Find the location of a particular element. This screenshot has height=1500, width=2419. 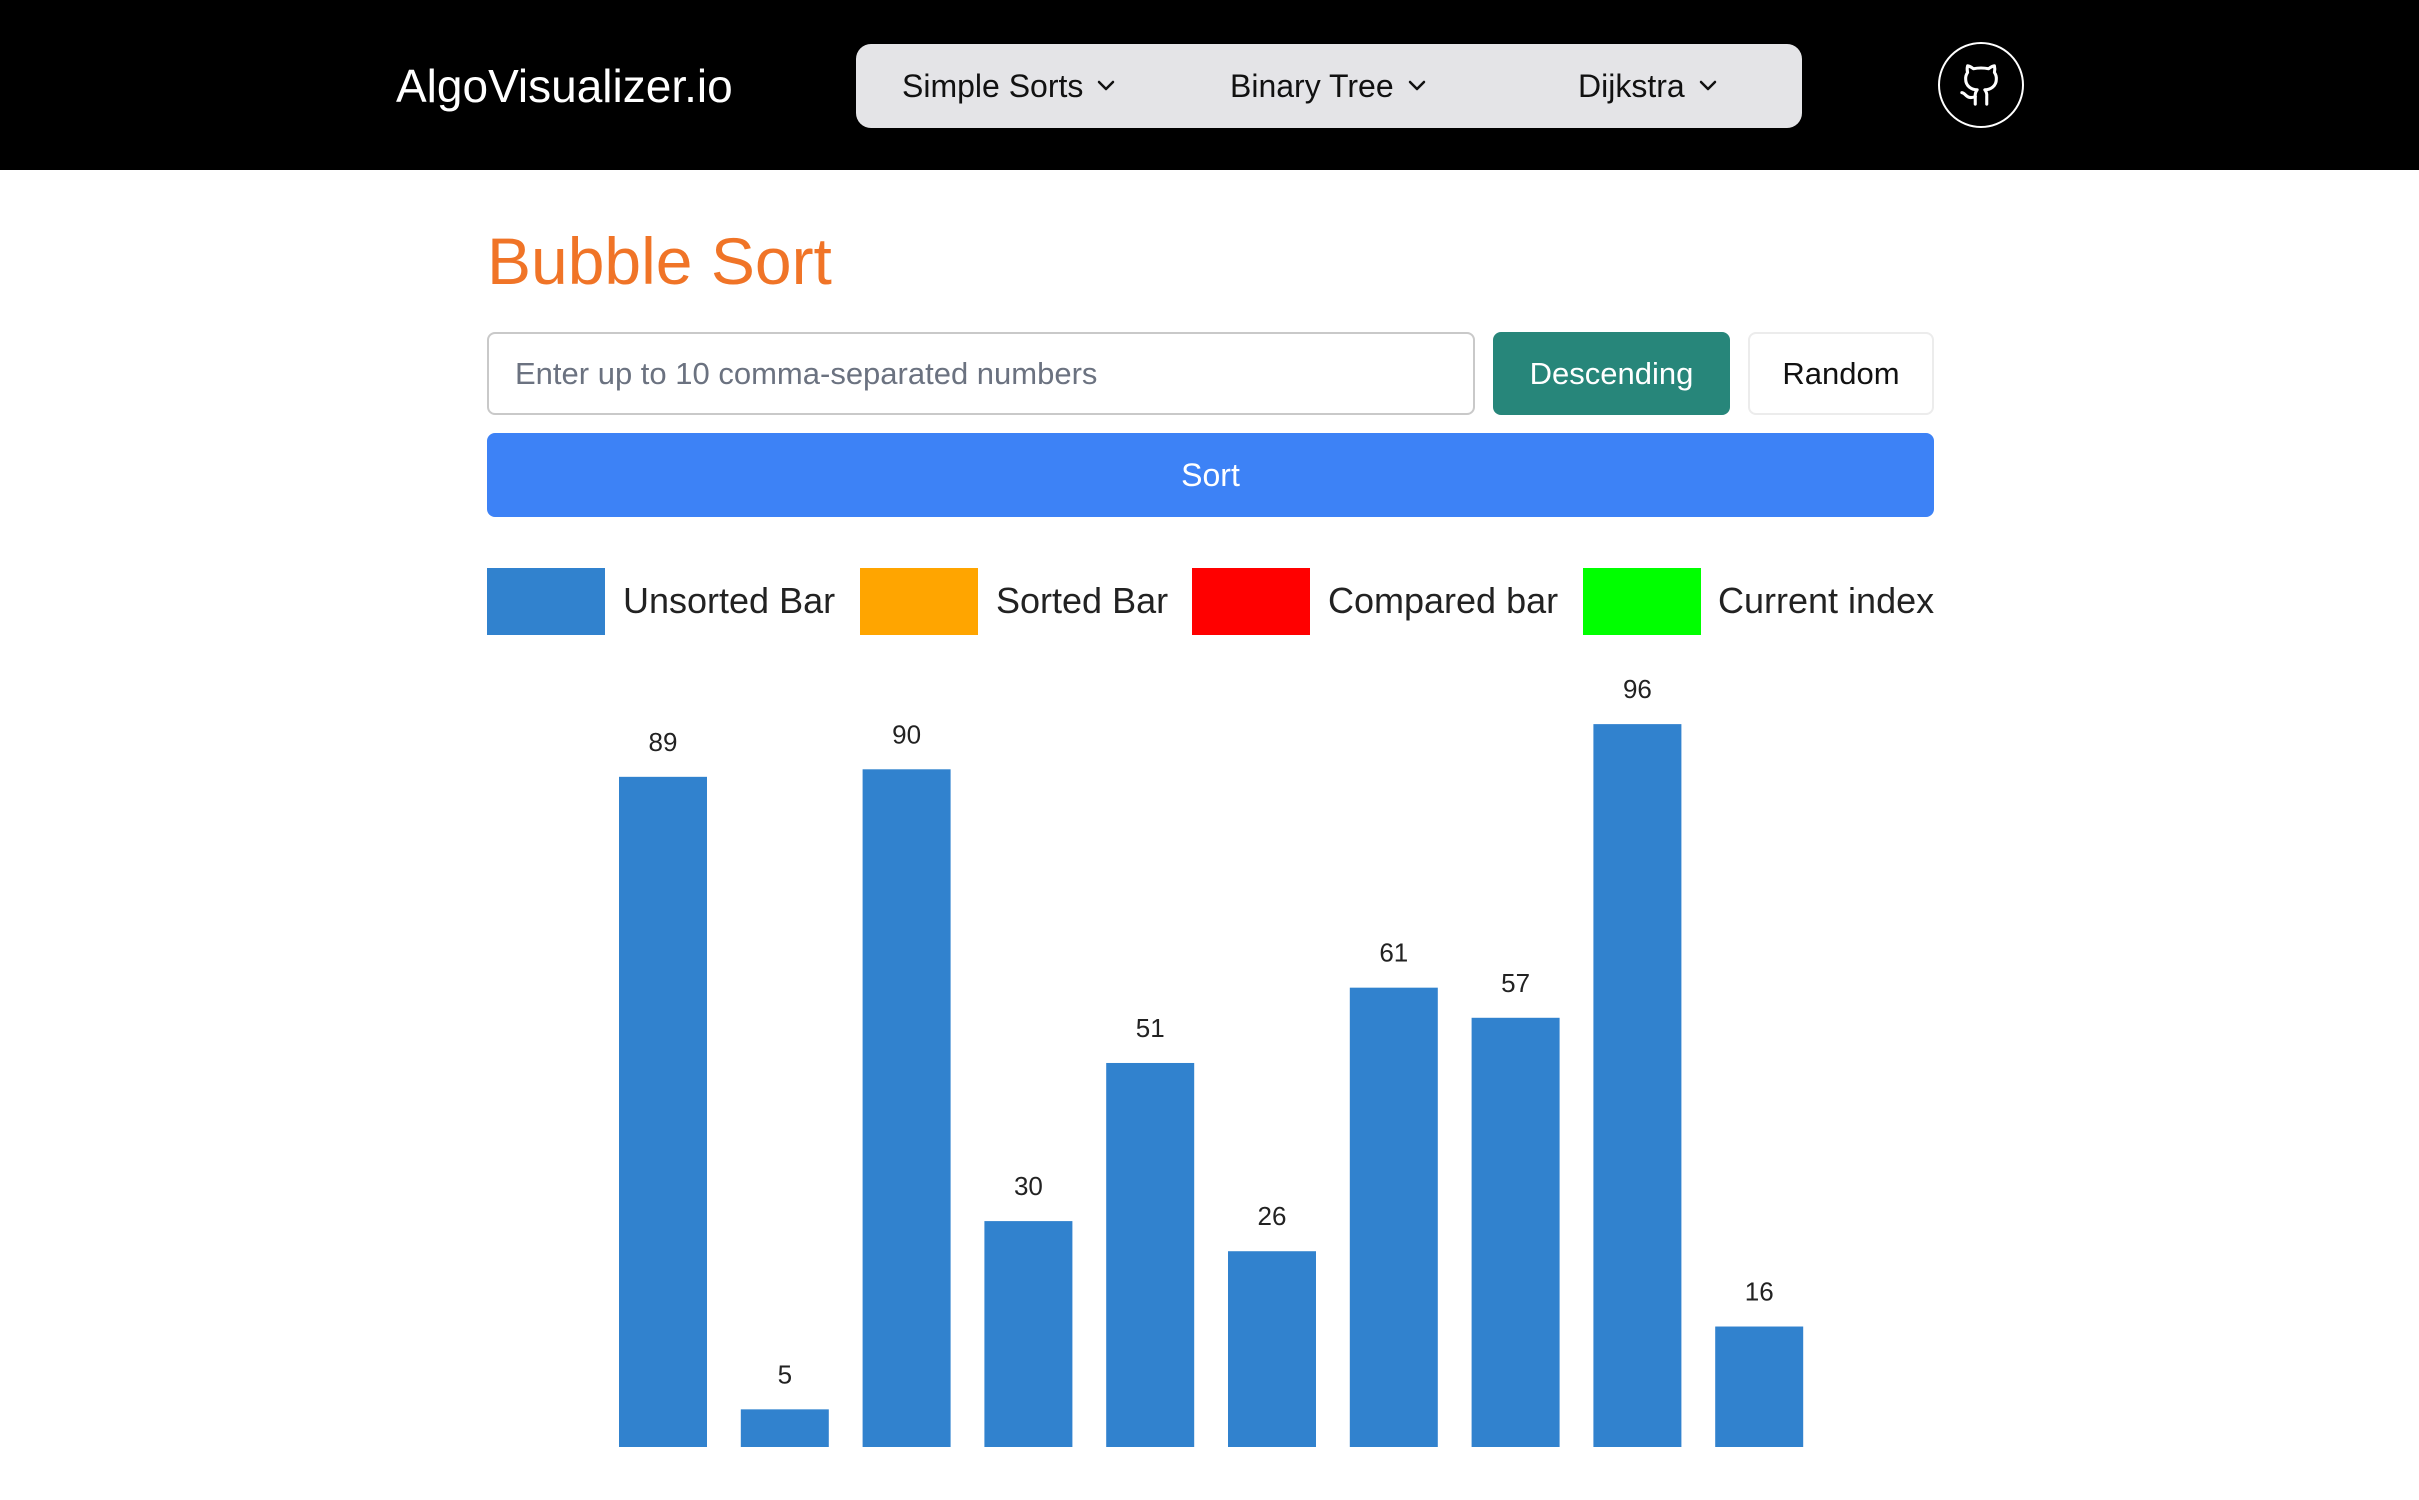

menu-simple-sorts: Simple Sorts is located at coordinates (1008, 86).